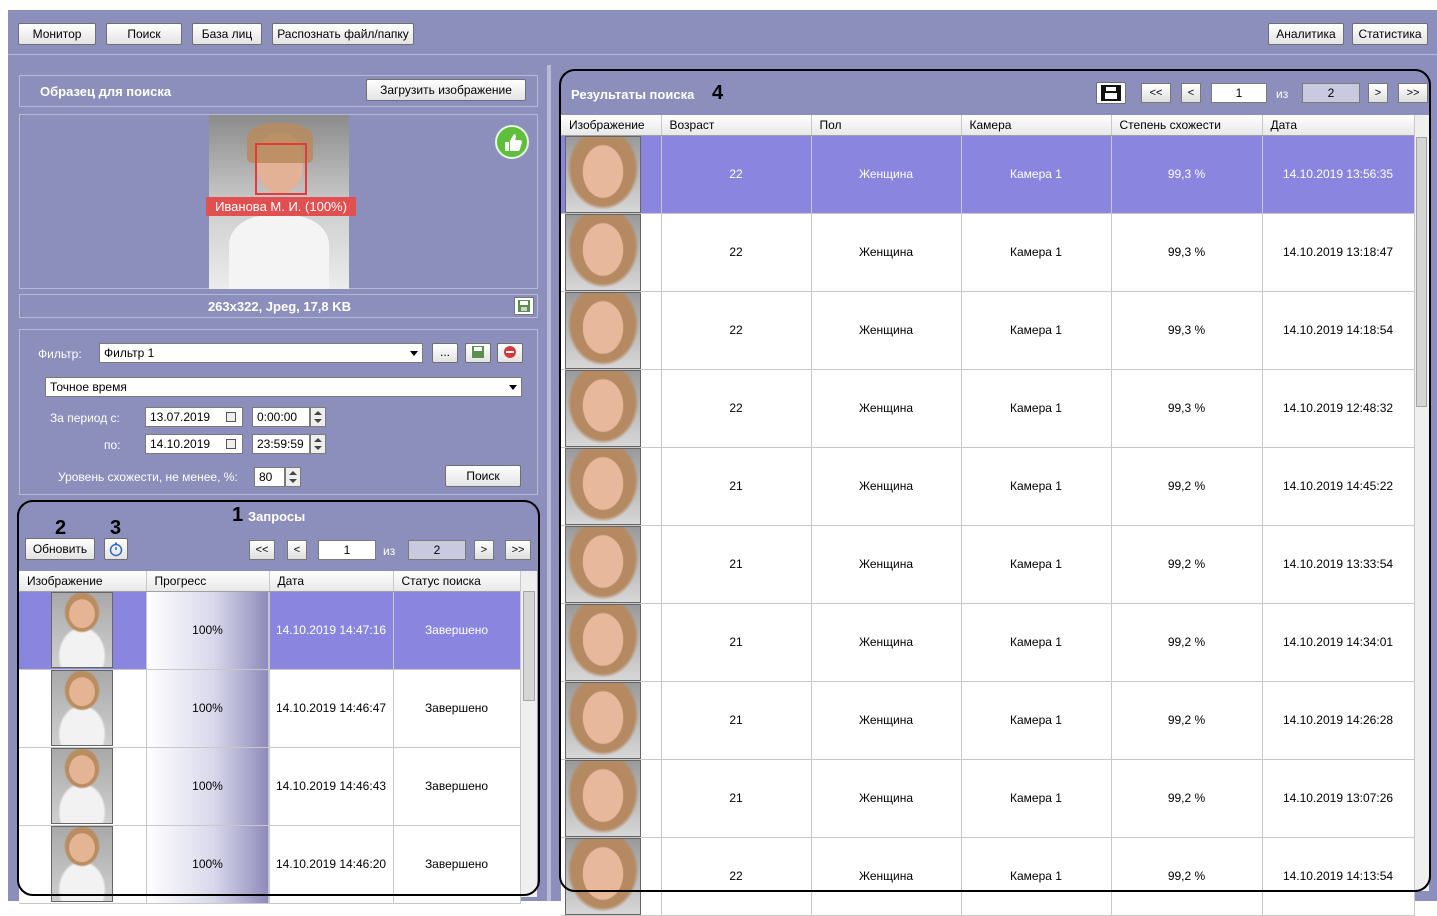  What do you see at coordinates (633, 94) in the screenshot?
I see `results-title: Результаты поиска` at bounding box center [633, 94].